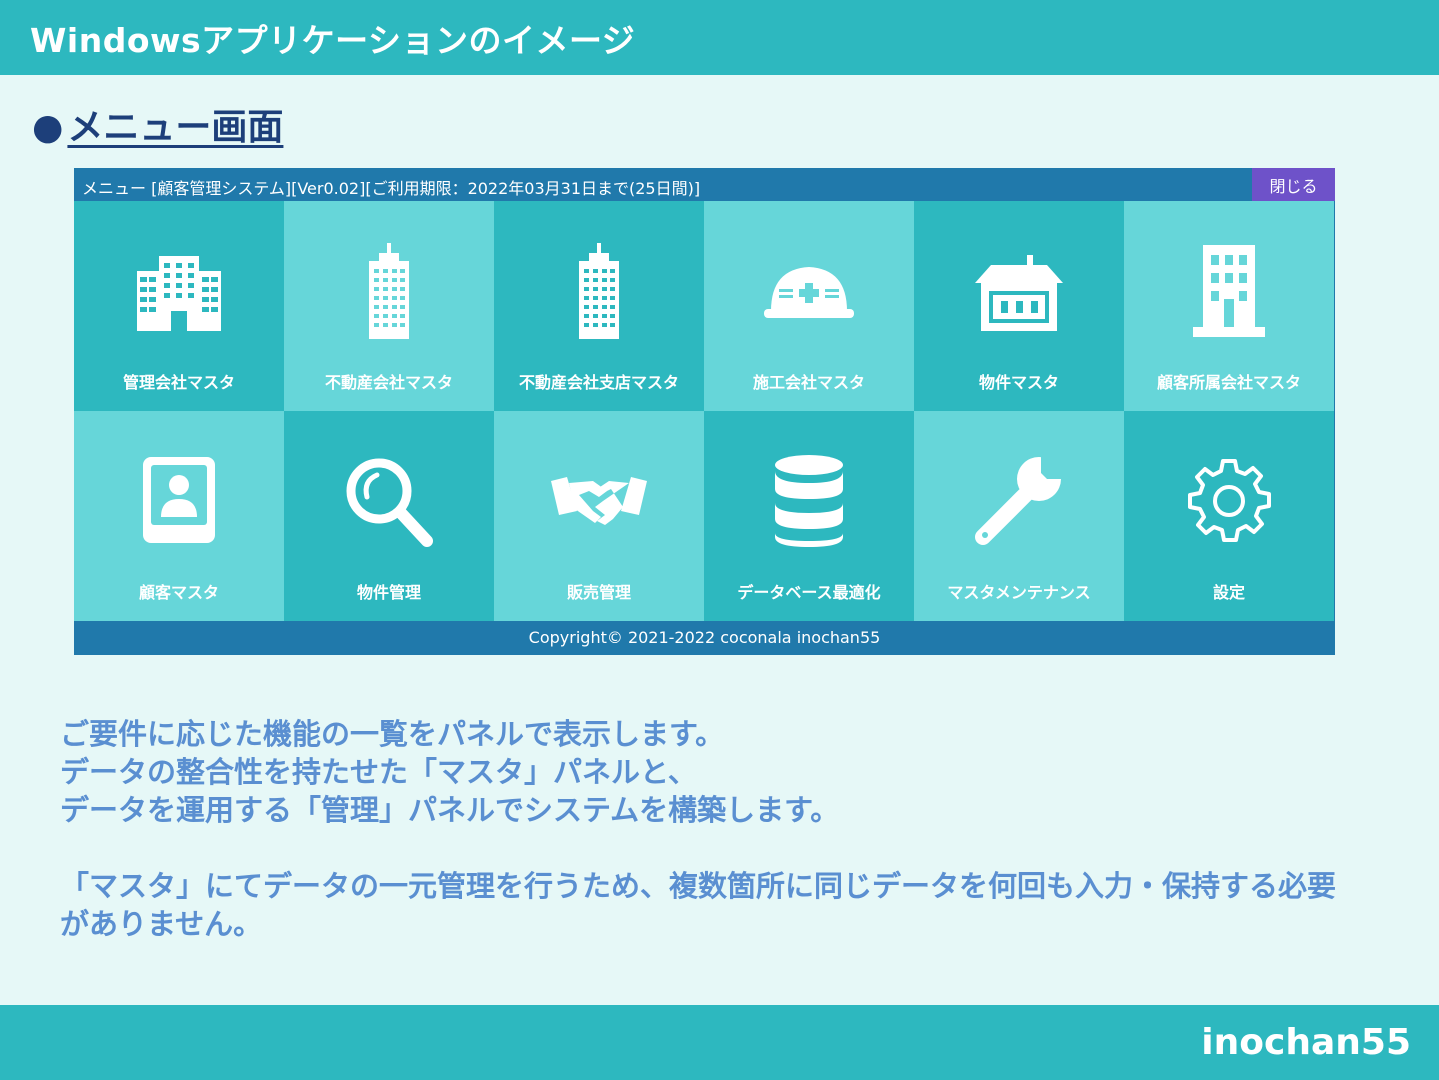  What do you see at coordinates (809, 501) in the screenshot?
I see `database-icon` at bounding box center [809, 501].